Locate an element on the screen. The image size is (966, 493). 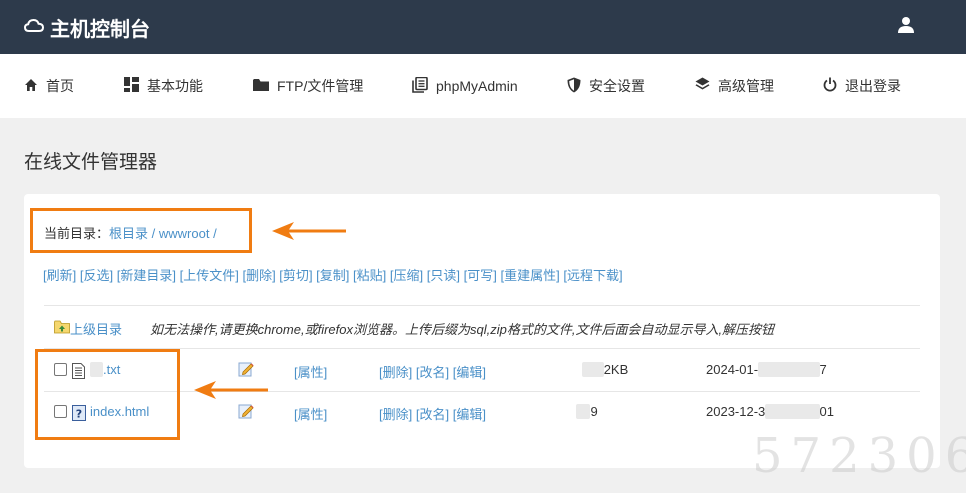
path-highlight-box is located at coordinates (141, 230).